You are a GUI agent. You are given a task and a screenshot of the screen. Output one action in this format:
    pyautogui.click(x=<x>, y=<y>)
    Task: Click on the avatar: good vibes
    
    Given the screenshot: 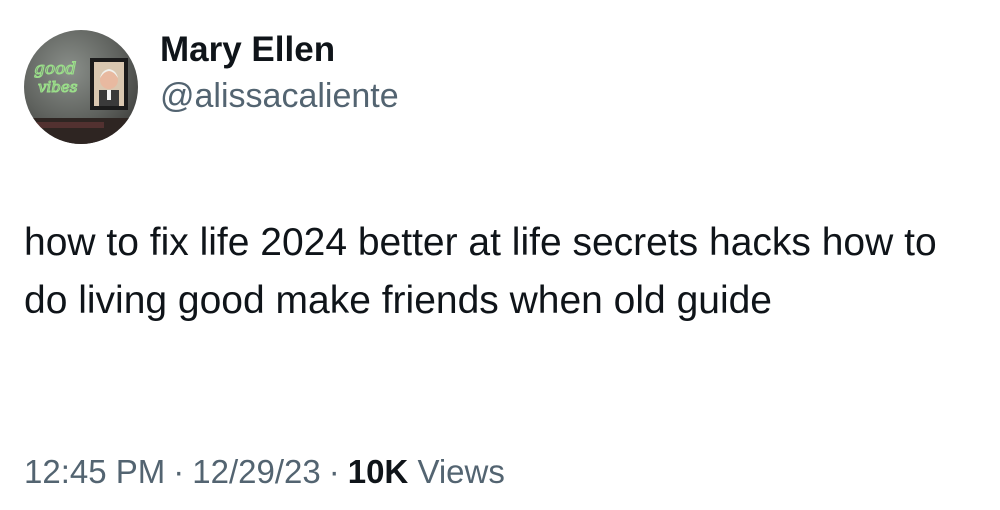 What is the action you would take?
    pyautogui.click(x=81, y=87)
    